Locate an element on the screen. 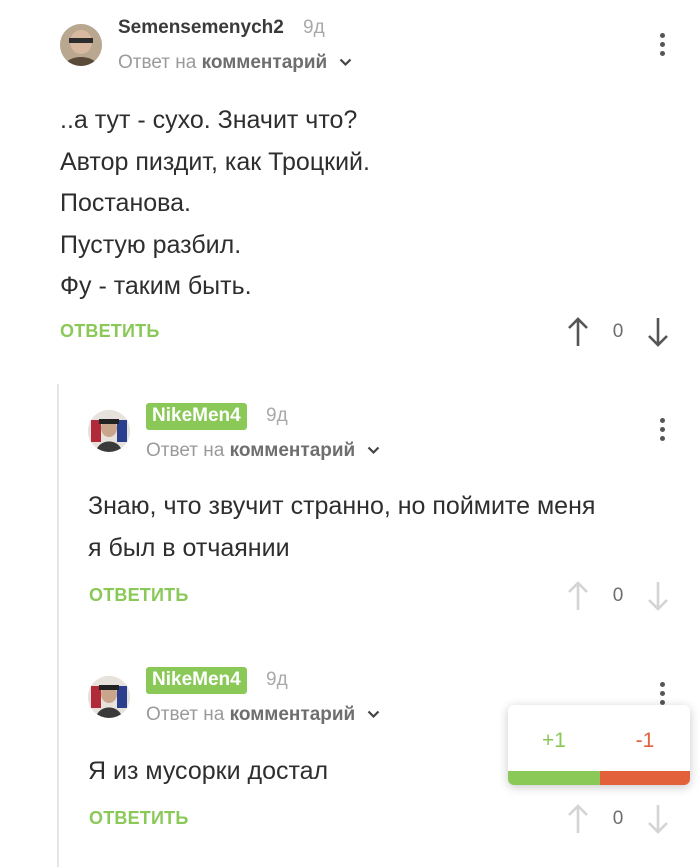 The width and height of the screenshot is (700, 867). vote-popup: +1 -1 is located at coordinates (599, 745).